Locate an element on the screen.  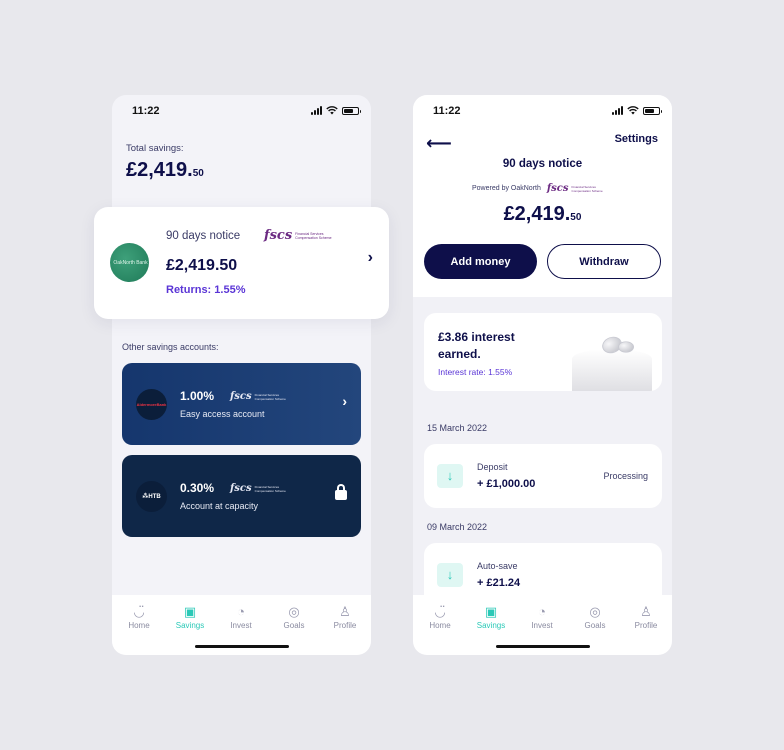
cellular-signal-icon is located at coordinates (316, 110).